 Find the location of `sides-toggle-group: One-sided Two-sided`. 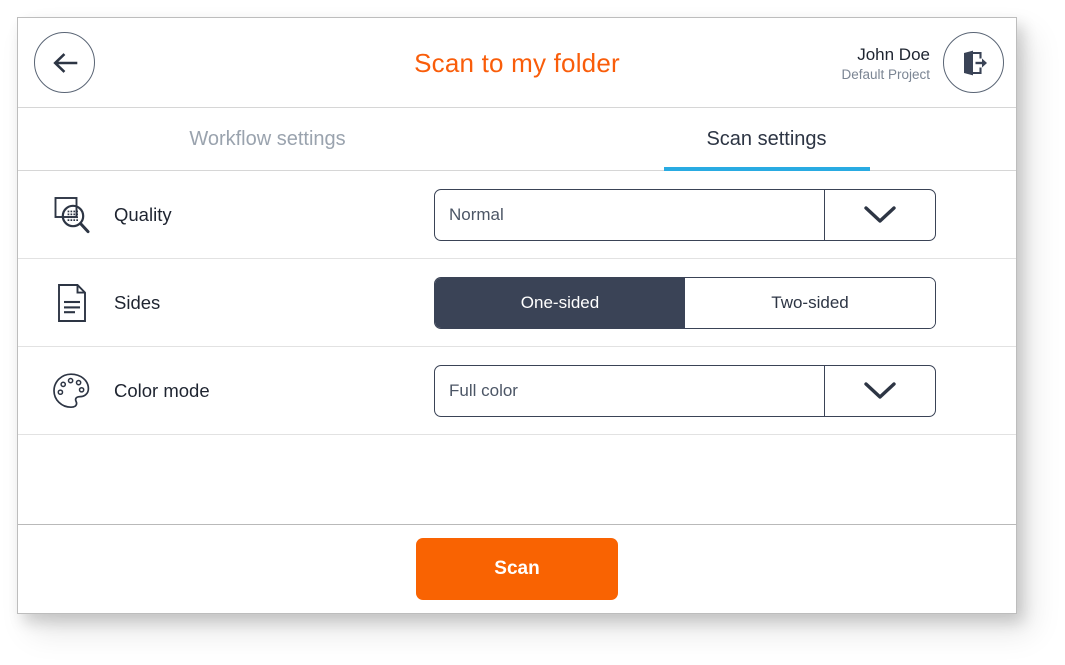

sides-toggle-group: One-sided Two-sided is located at coordinates (685, 302).